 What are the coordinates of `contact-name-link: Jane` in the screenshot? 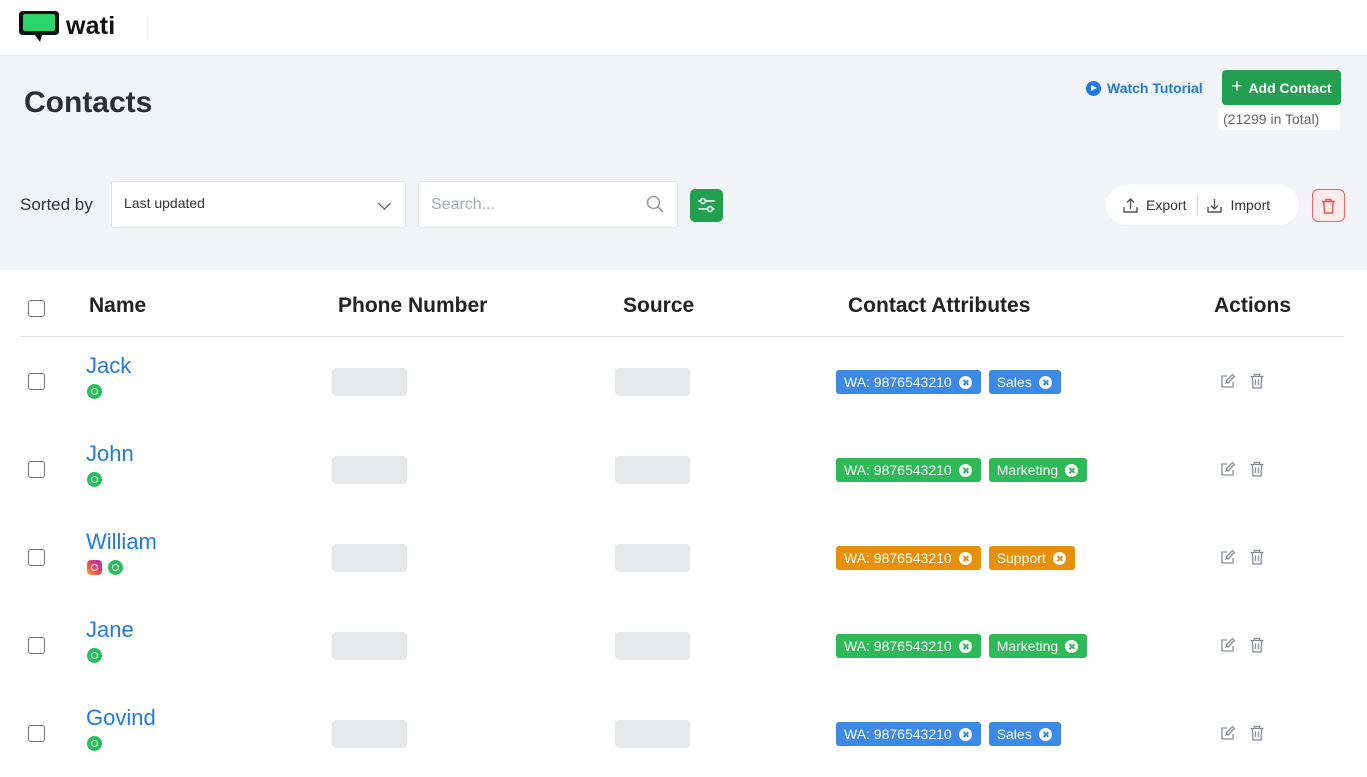 It's located at (110, 630).